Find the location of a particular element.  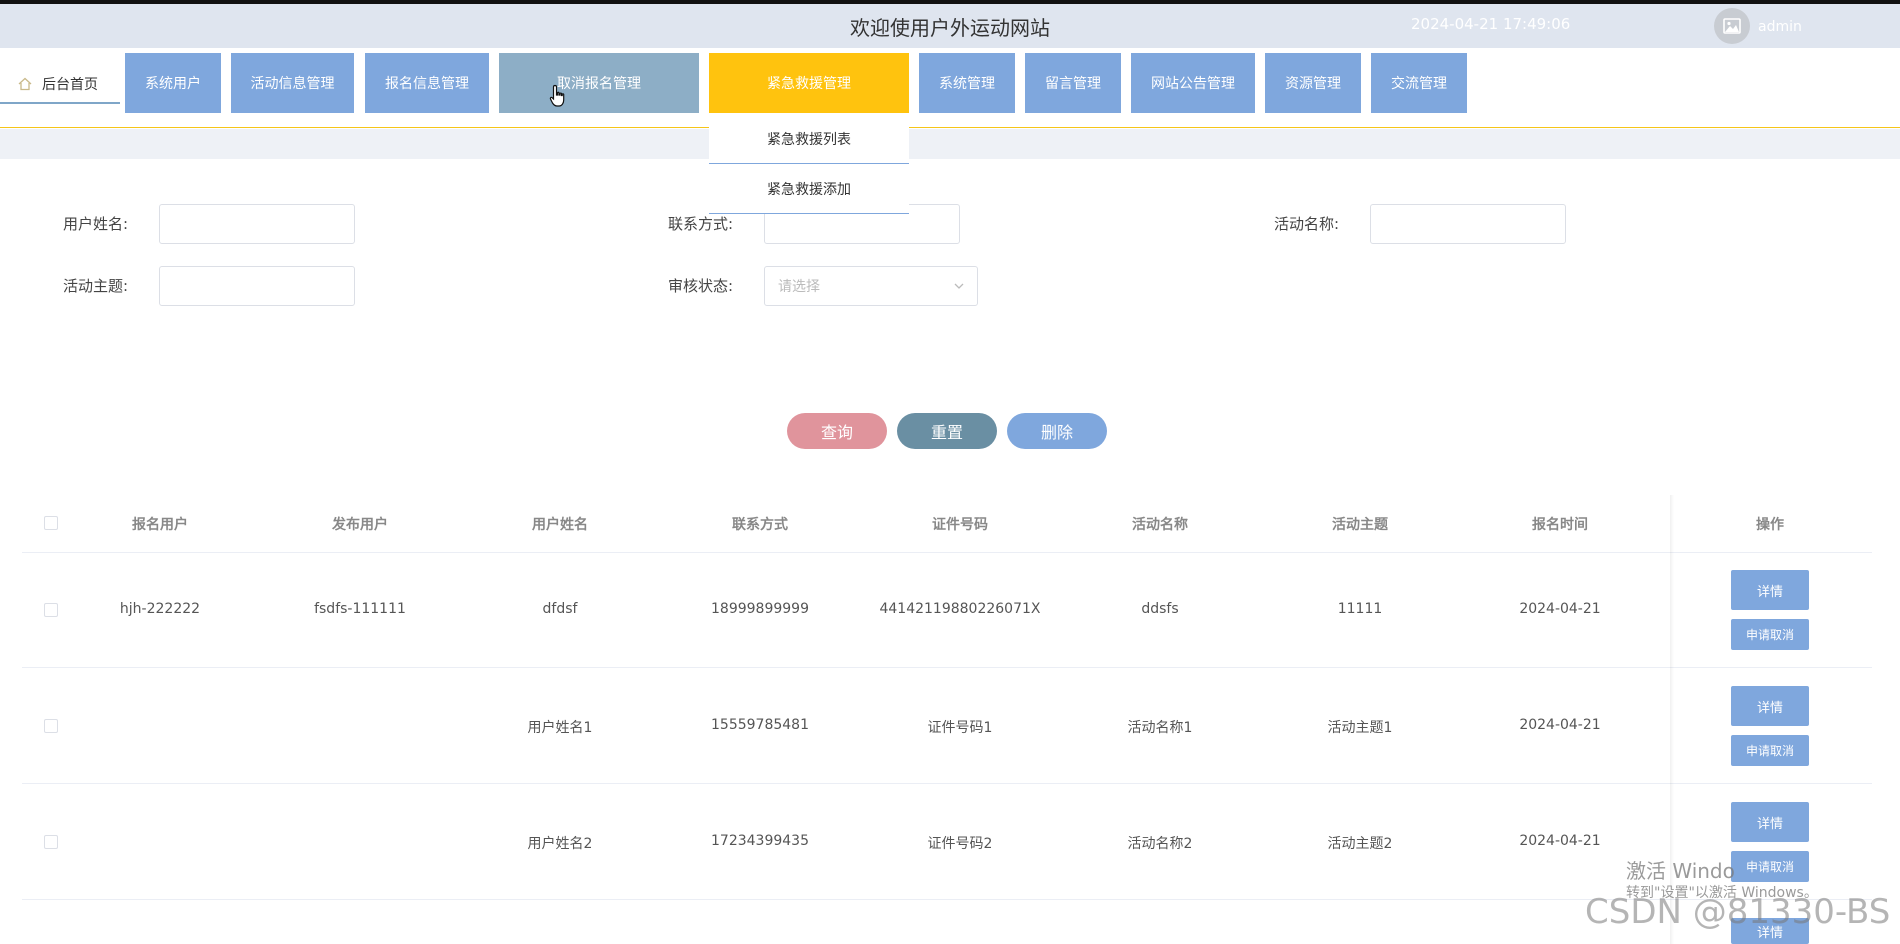

windows-activation-title: 激活 Windo is located at coordinates (1680, 871).